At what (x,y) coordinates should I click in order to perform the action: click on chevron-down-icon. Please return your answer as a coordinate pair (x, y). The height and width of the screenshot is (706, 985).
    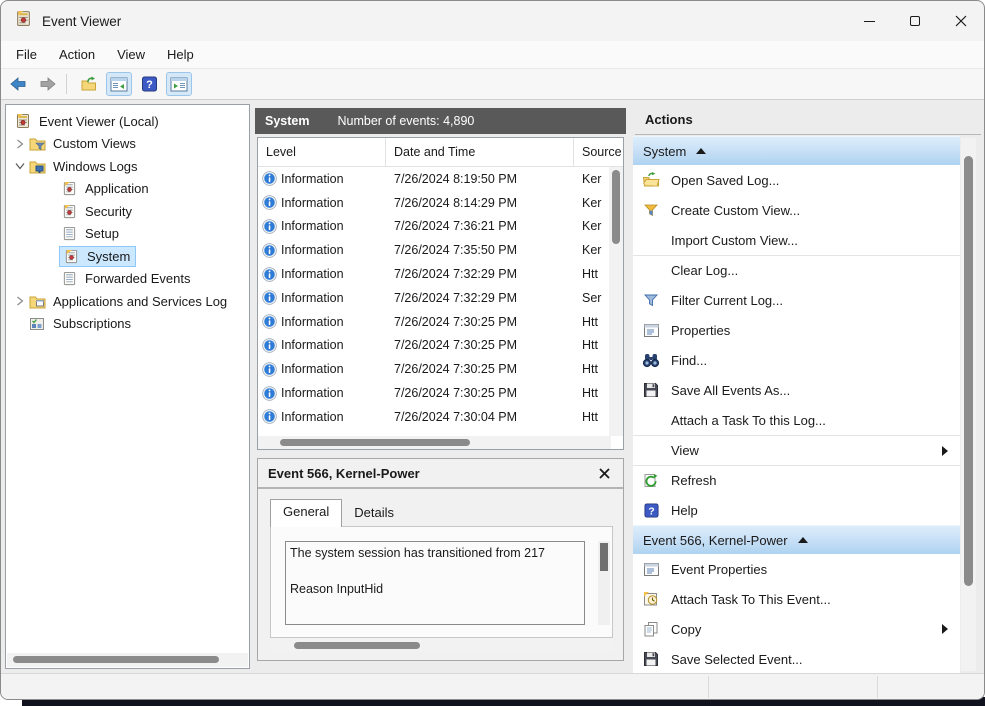
    Looking at the image, I should click on (20, 166).